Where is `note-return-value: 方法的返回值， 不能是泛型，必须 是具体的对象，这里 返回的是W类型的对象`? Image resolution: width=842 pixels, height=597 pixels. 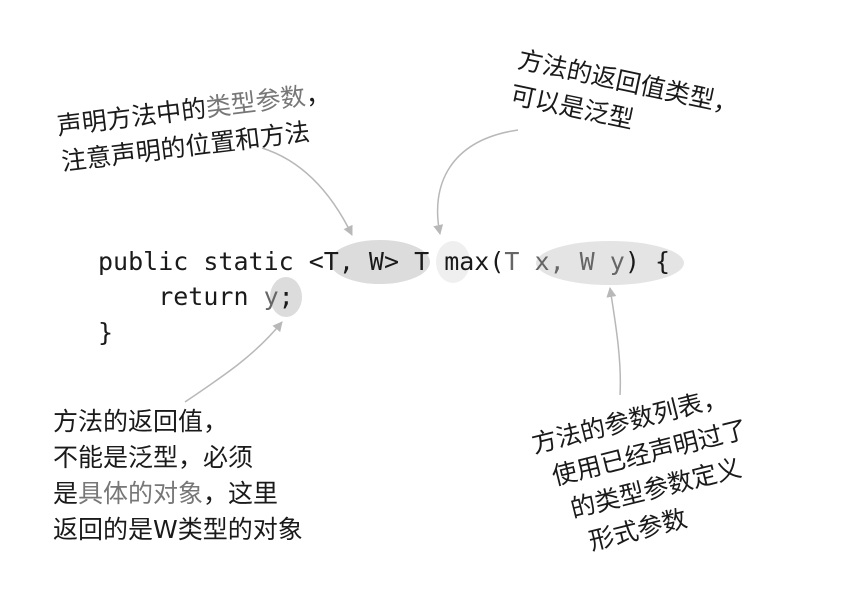 note-return-value: 方法的返回值， 不能是泛型，必须 是具体的对象，这里 返回的是W类型的对象 is located at coordinates (178, 476).